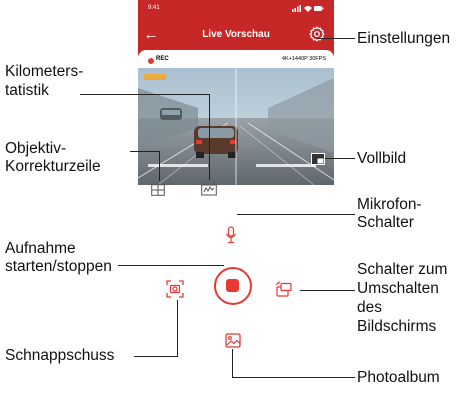  I want to click on mic-leader-line, so click(296, 214).